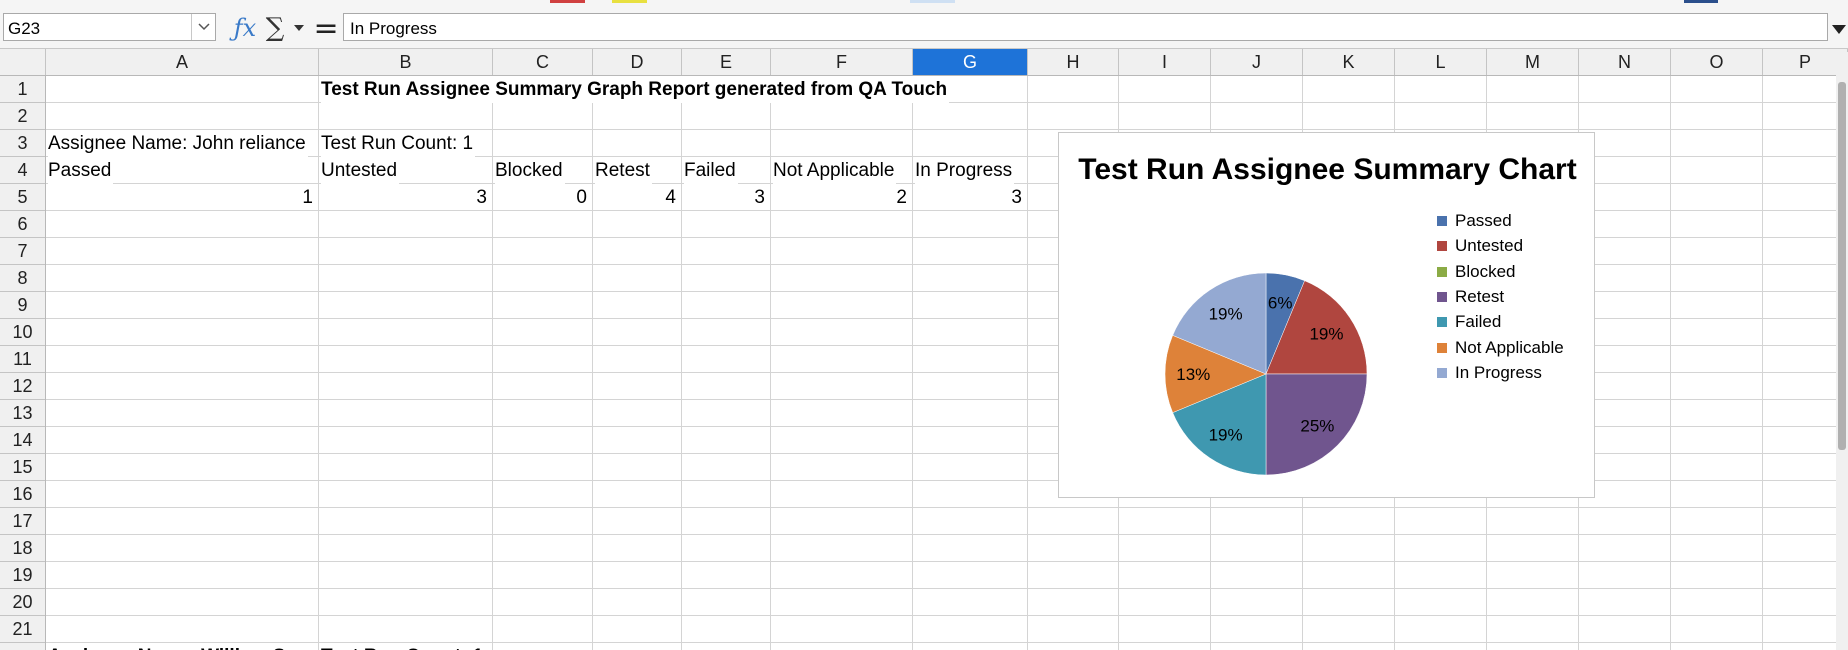  I want to click on legend-label: Failed, so click(1478, 322).